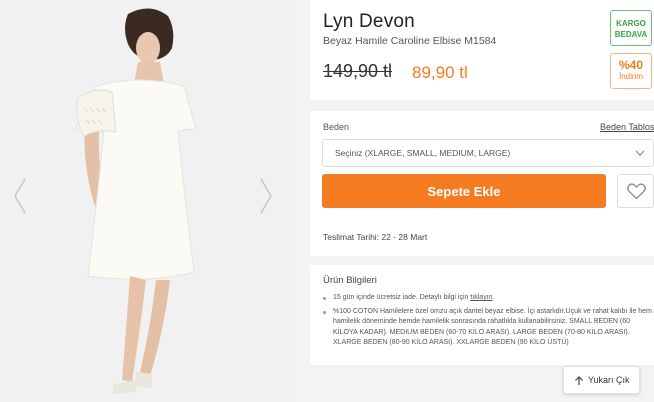  Describe the element at coordinates (481, 297) in the screenshot. I see `return-policy-link: tıklayın` at that location.